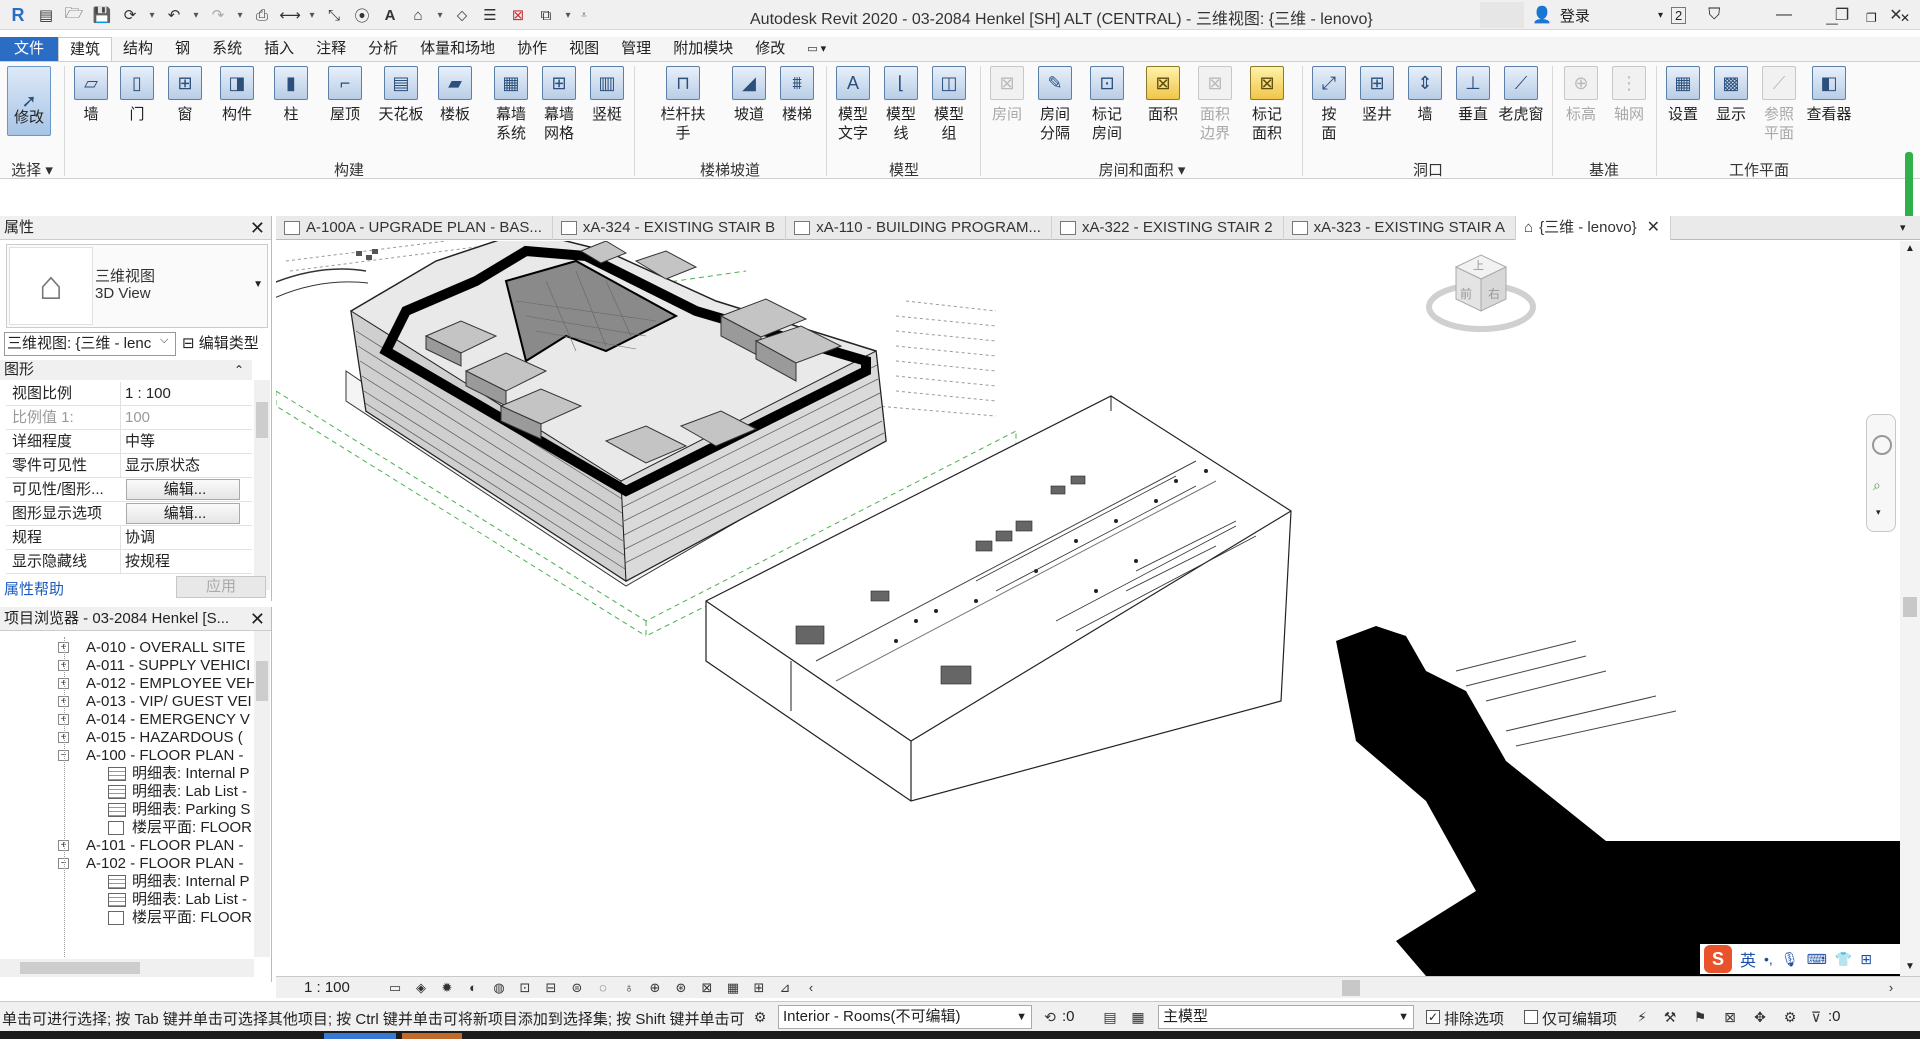 This screenshot has height=1039, width=1920. Describe the element at coordinates (1910, 227) in the screenshot. I see `tabs-overflow-icon: ▾` at that location.